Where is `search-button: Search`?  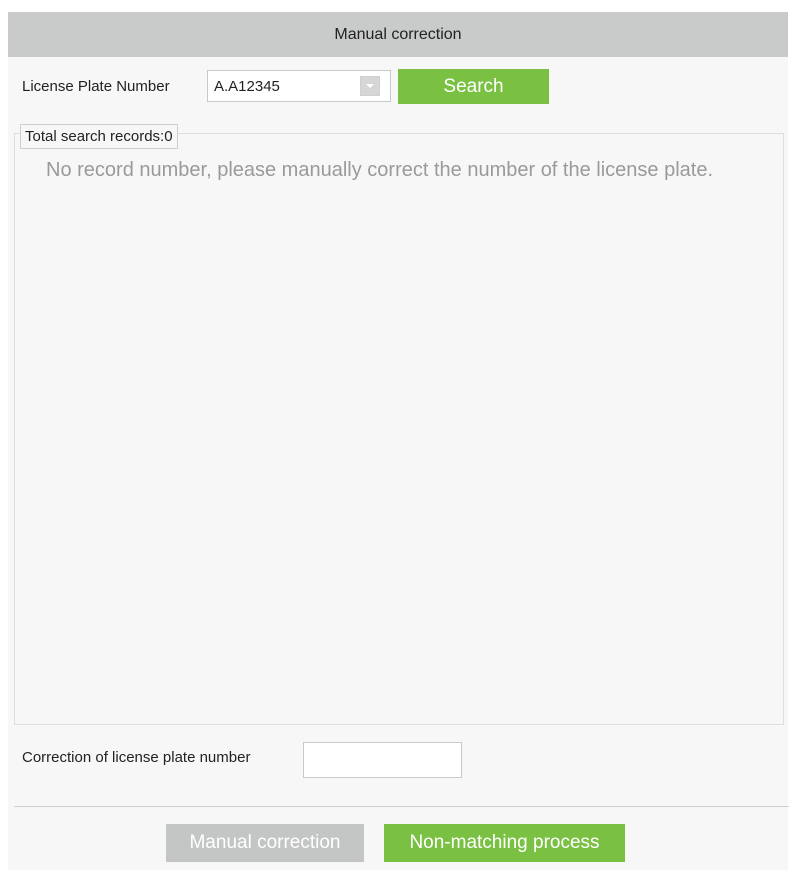
search-button: Search is located at coordinates (473, 86).